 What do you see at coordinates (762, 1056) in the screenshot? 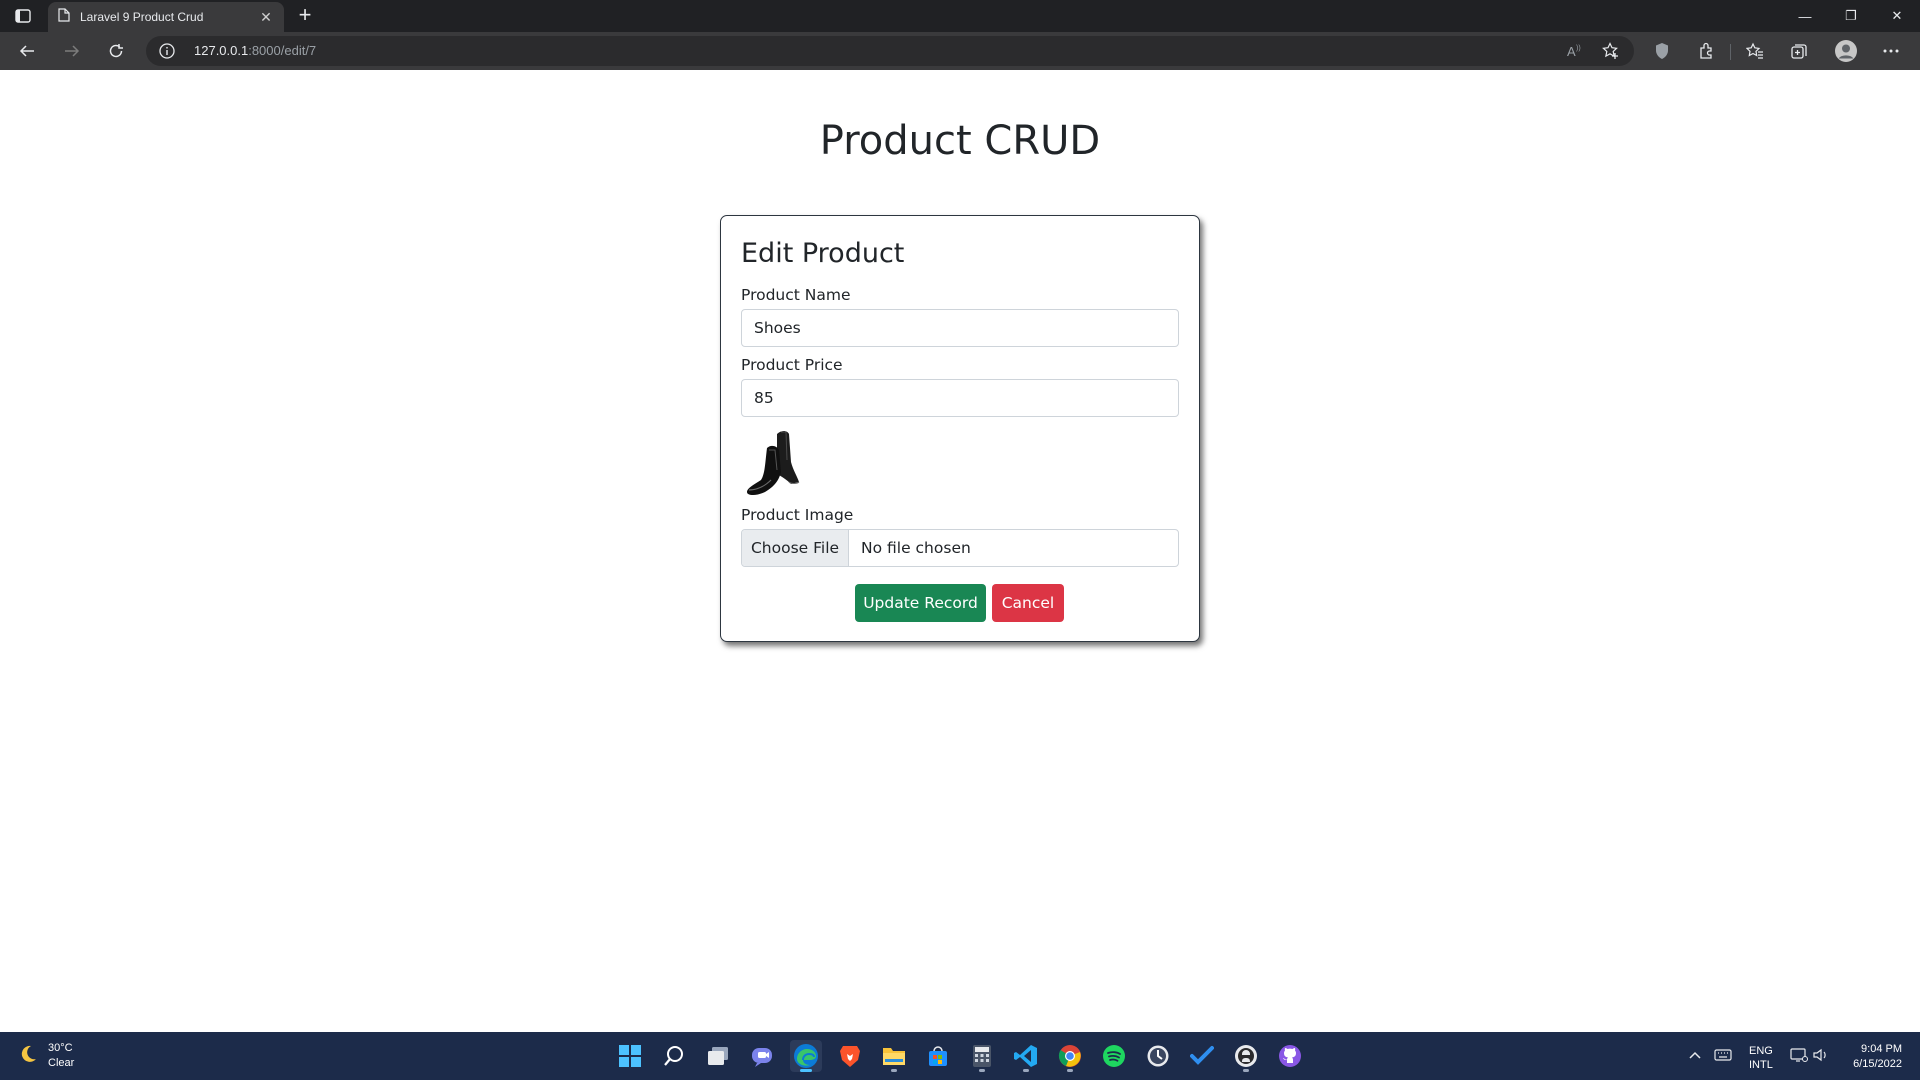
I see `teams-chat-icon` at bounding box center [762, 1056].